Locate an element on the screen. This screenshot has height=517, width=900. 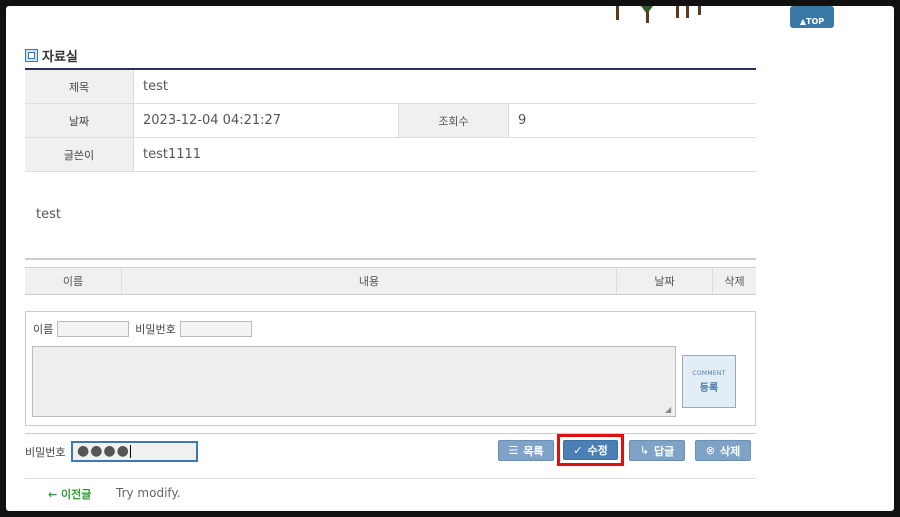
modify-highlight: ✓ 수정 is located at coordinates (590, 450).